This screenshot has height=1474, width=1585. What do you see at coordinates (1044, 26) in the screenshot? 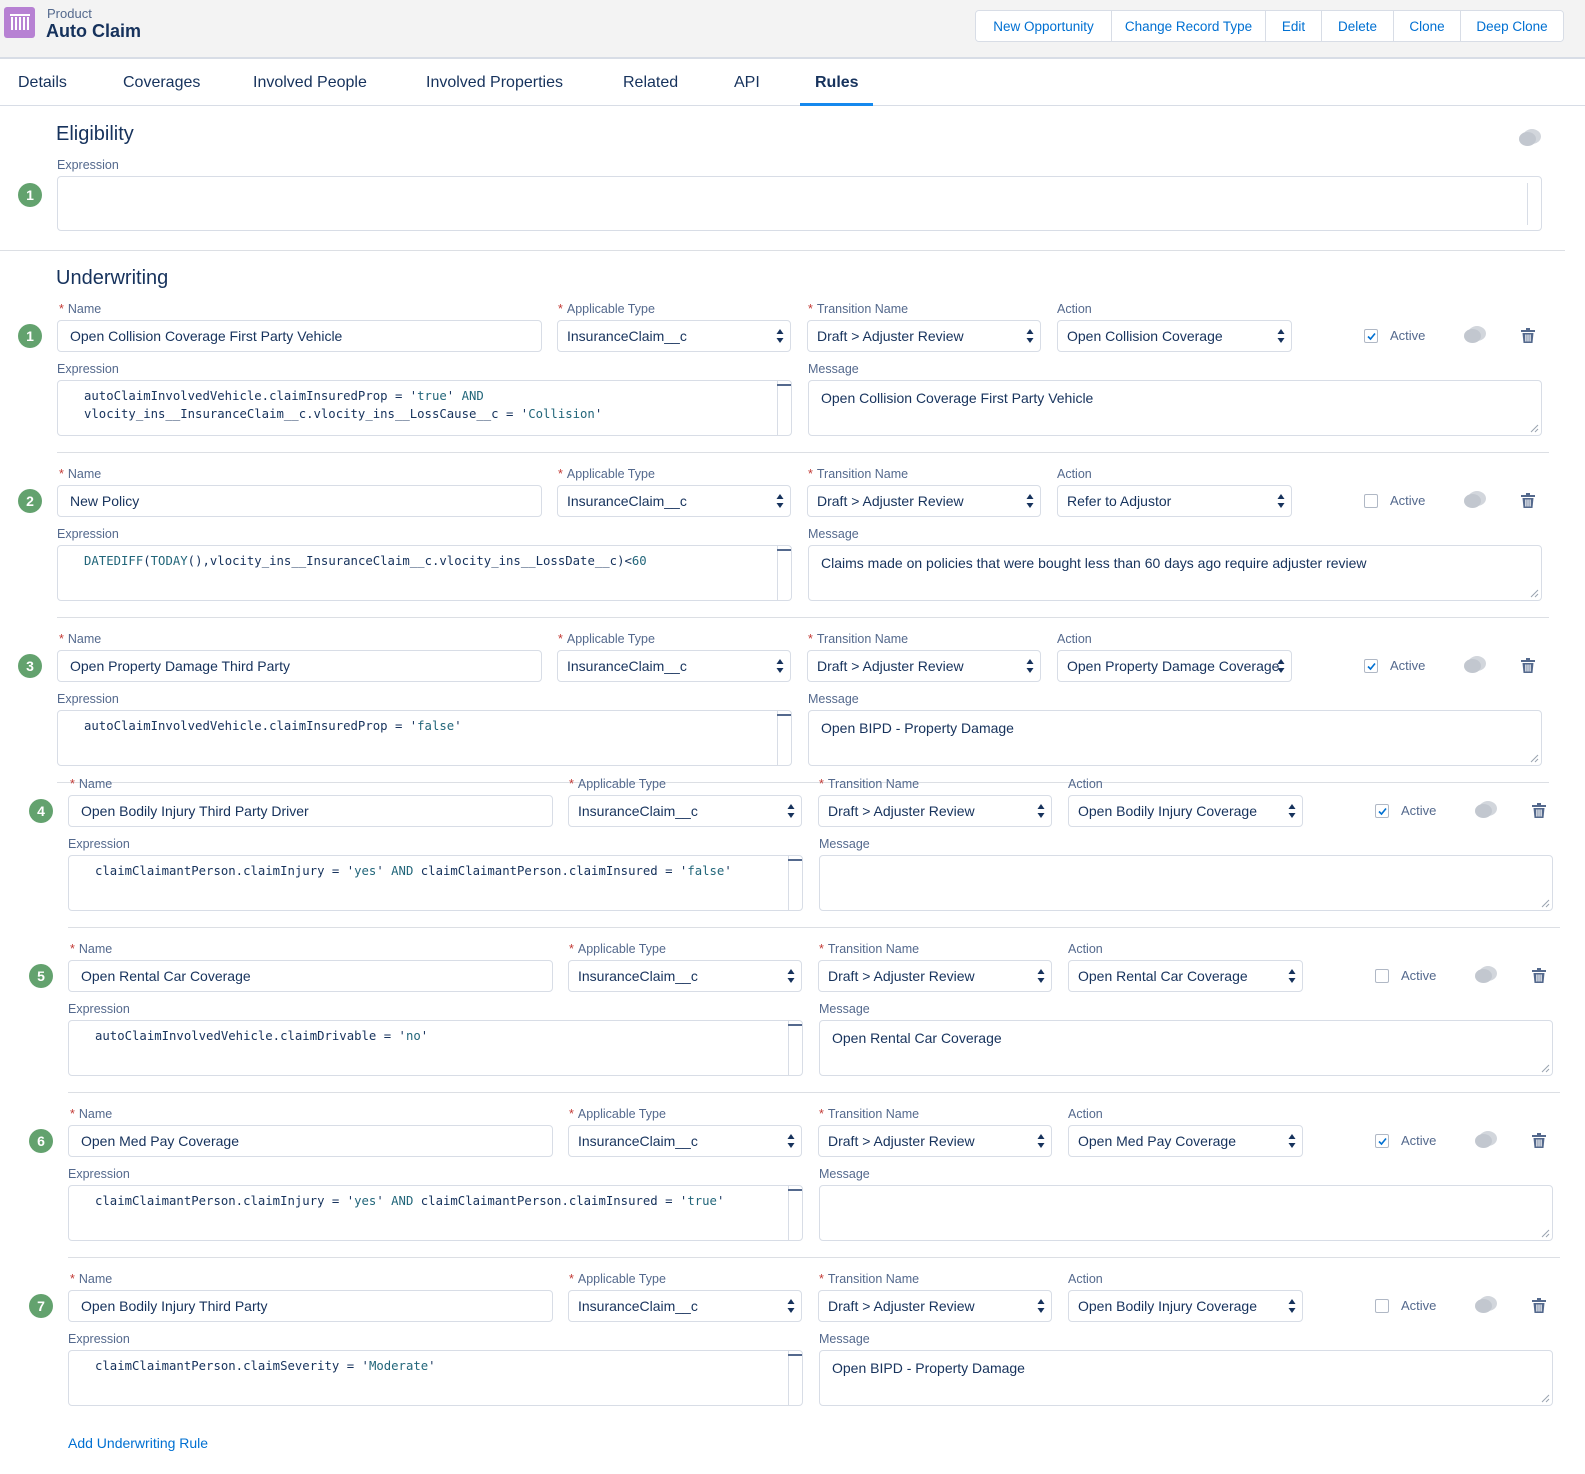
I see `new-opportunity-button: New Opportunity` at bounding box center [1044, 26].